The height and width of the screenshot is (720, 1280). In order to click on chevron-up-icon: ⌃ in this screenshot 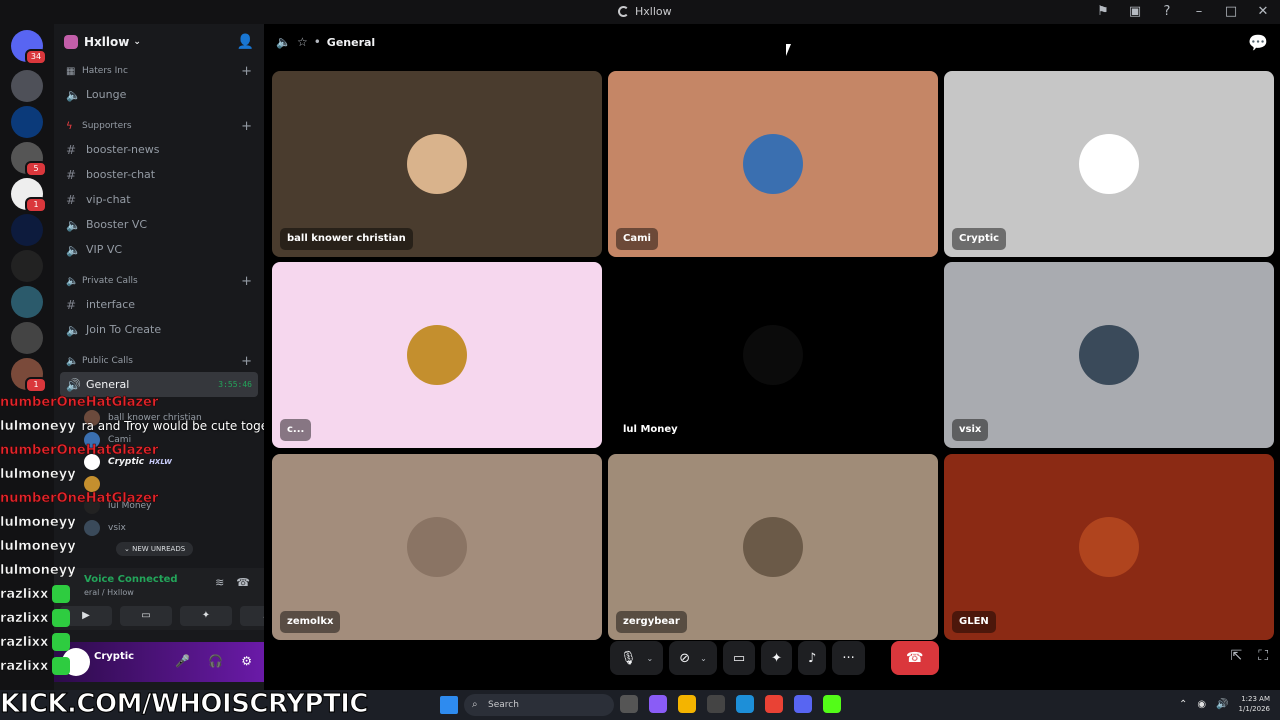, I will do `click(1183, 704)`.